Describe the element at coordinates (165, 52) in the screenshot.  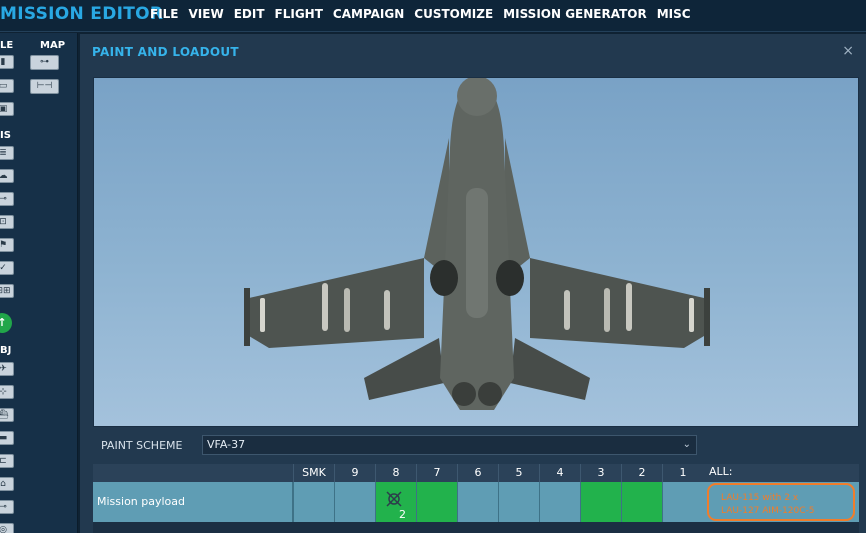
I see `dialog-title: PAINT AND LOADOUT` at that location.